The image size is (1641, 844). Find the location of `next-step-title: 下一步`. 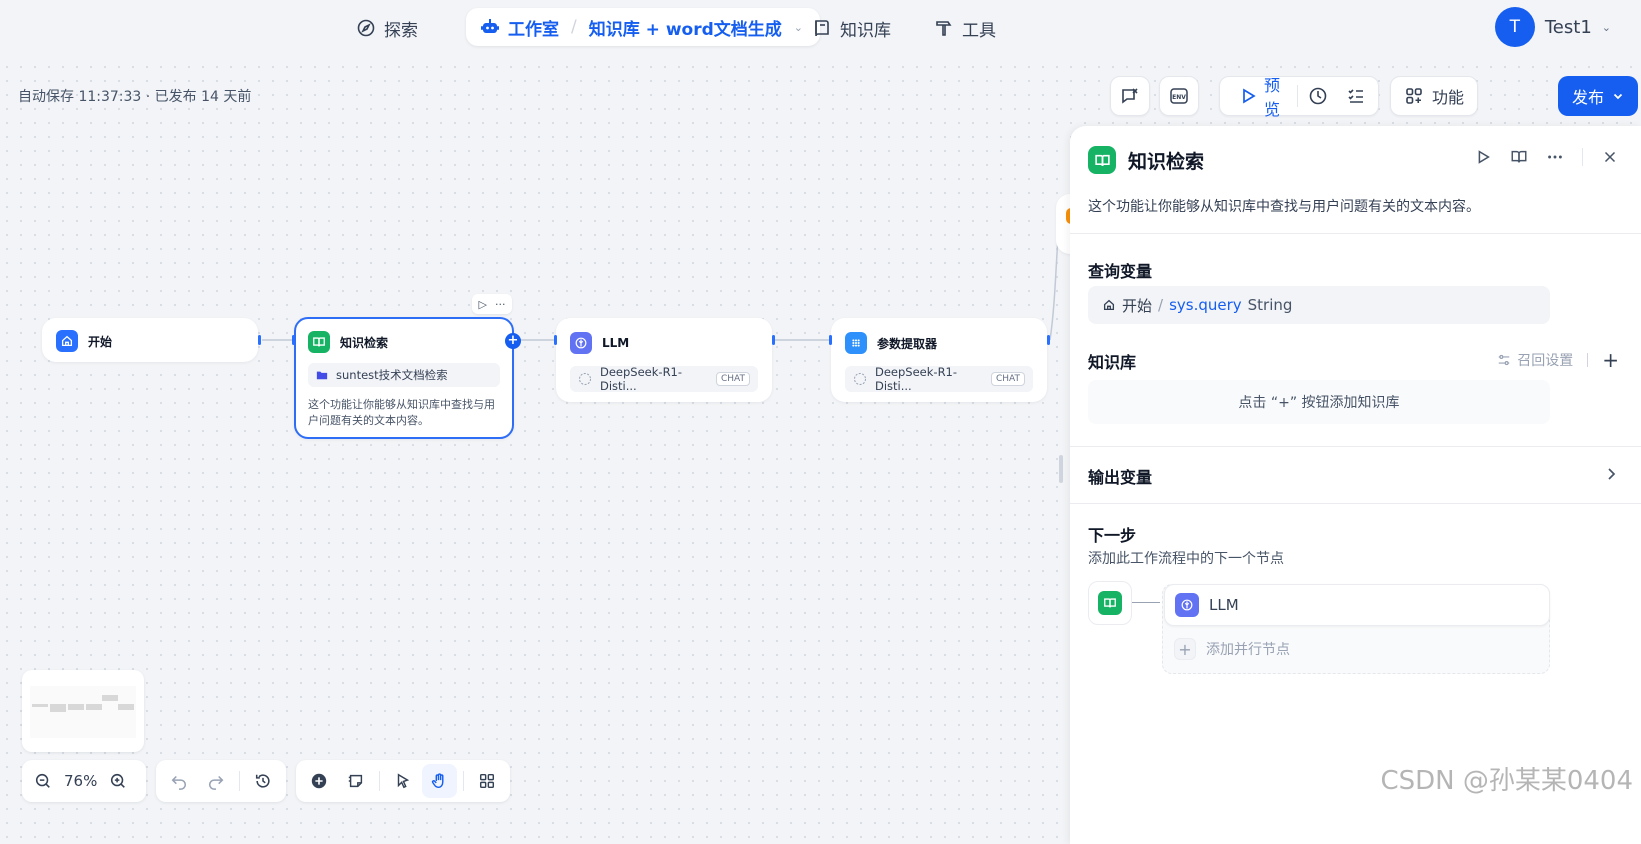

next-step-title: 下一步 is located at coordinates (1112, 535).